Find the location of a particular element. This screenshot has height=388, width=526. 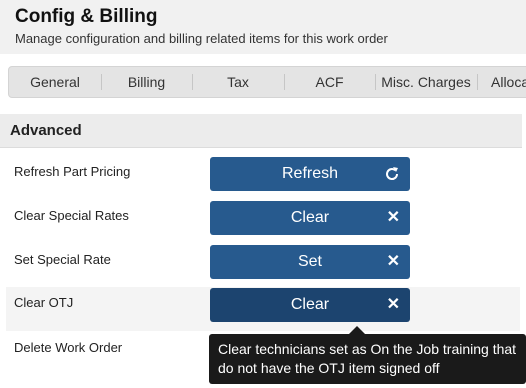

panel-title: Advanced is located at coordinates (46, 130).